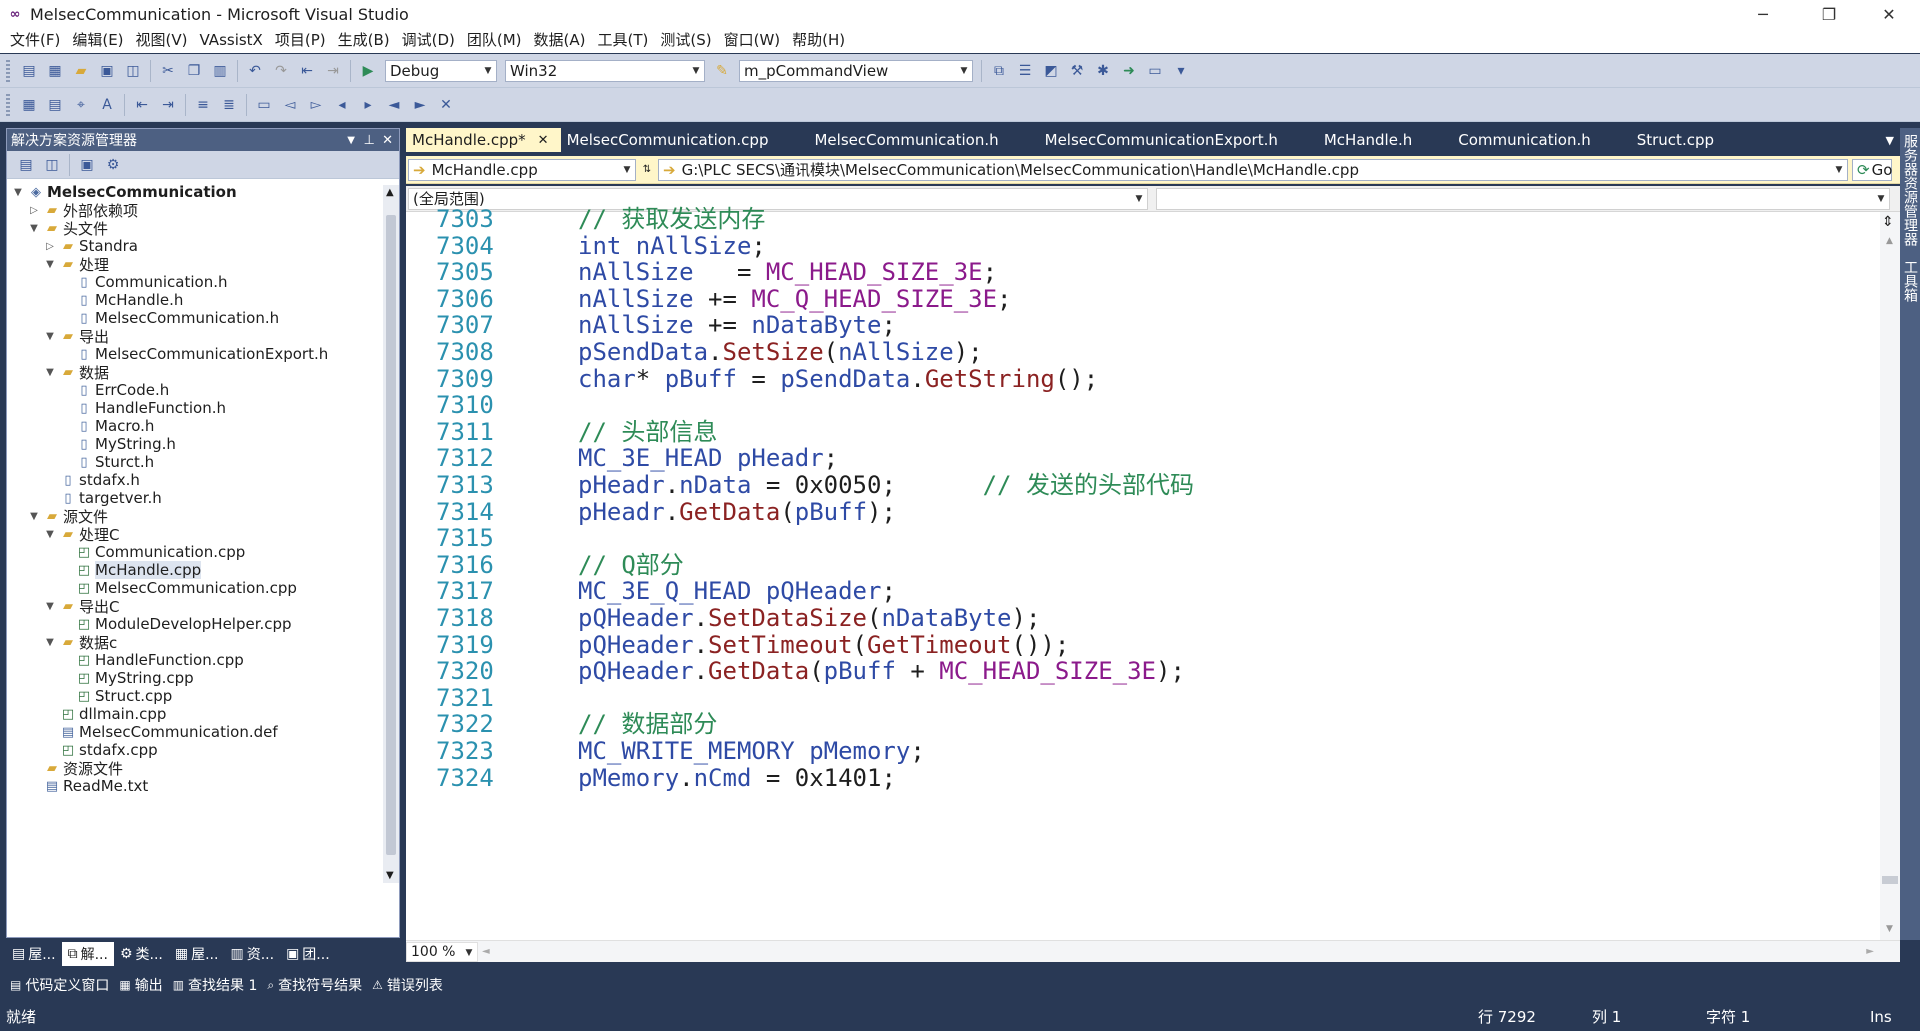  I want to click on tab-find-symbol-results: ⌕ 查找符号结果, so click(315, 985).